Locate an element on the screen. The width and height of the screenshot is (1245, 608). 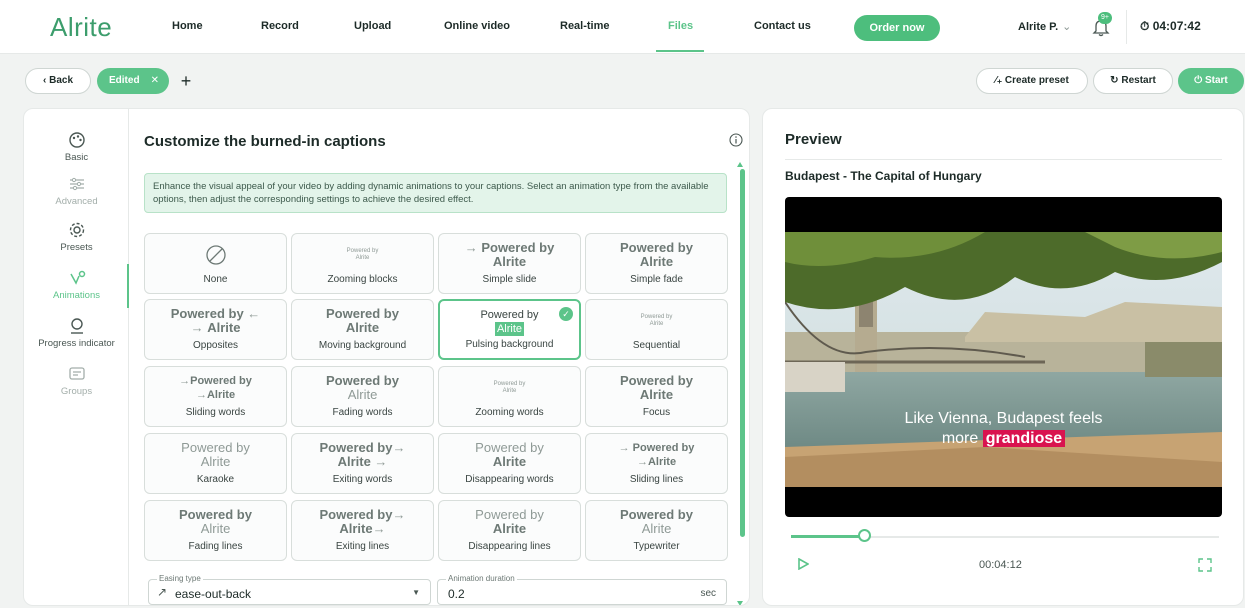
nav-record: Record is located at coordinates (280, 26).